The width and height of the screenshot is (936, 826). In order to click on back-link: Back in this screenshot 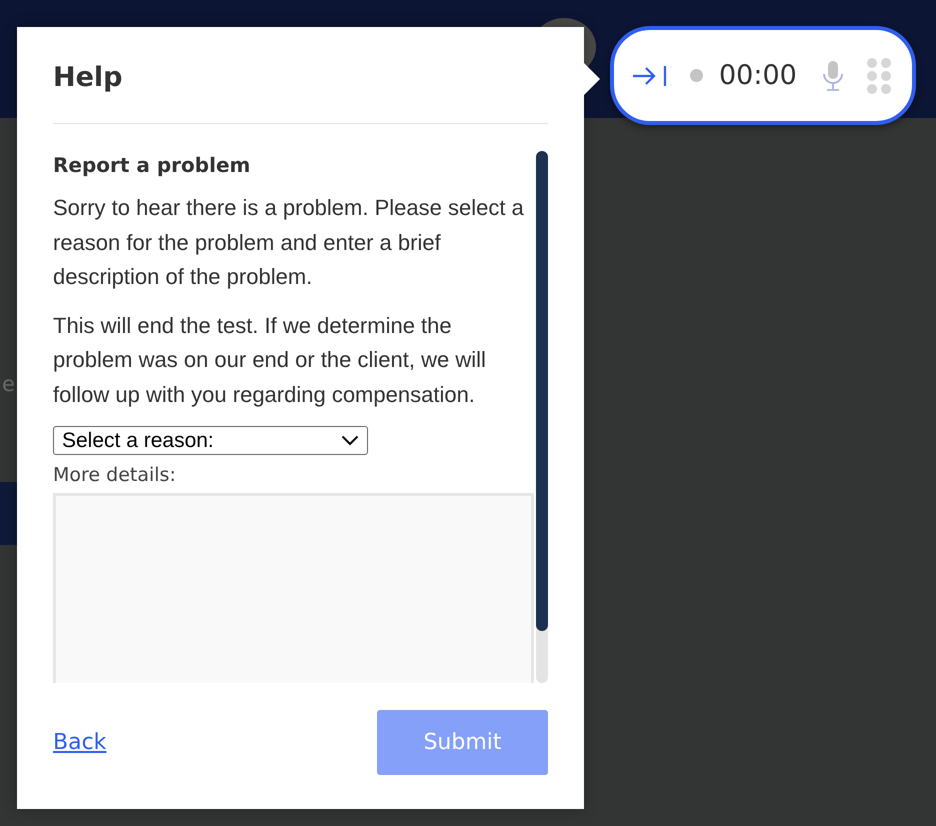, I will do `click(79, 742)`.